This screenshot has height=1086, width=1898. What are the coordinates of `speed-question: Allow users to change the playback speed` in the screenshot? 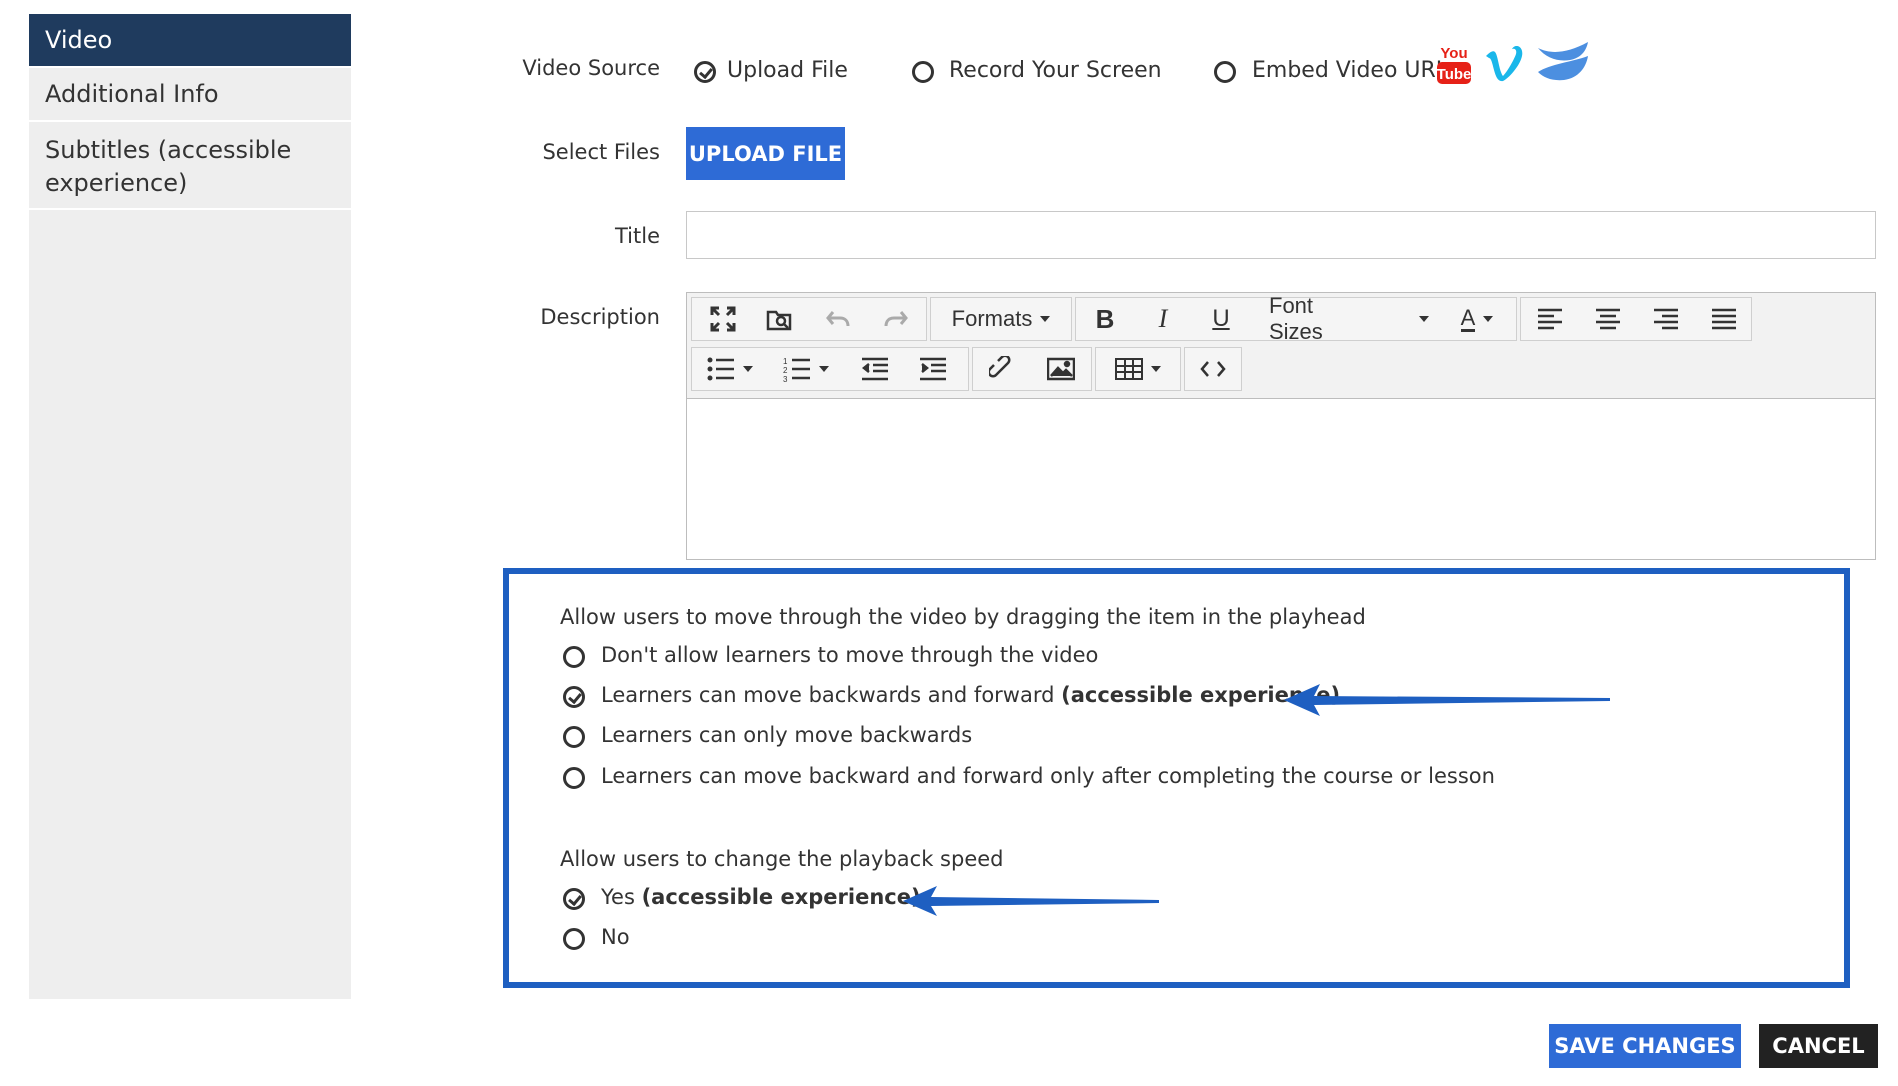 It's located at (782, 859).